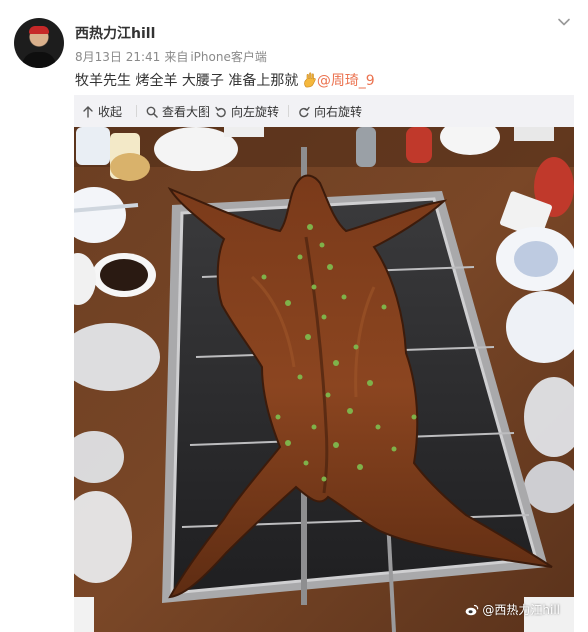 This screenshot has height=632, width=588. What do you see at coordinates (117, 57) in the screenshot?
I see `post-timestamp: 8月13日 21:41` at bounding box center [117, 57].